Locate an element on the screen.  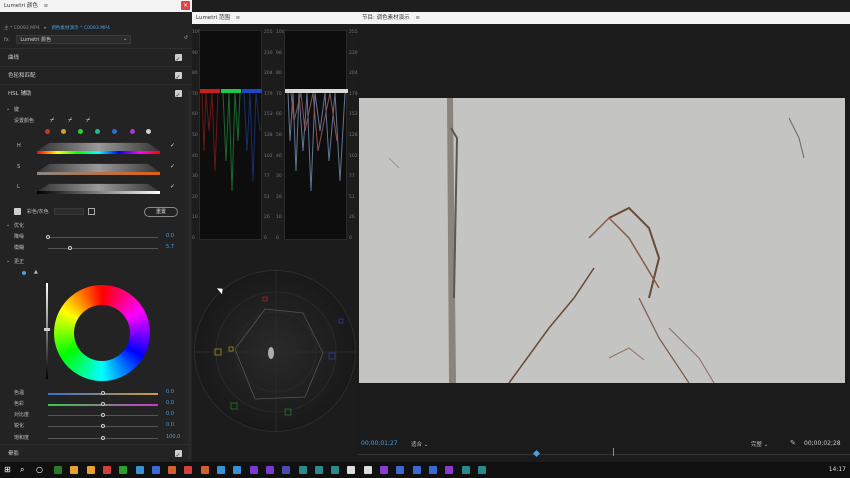
fit-dropdown: 适合 ⌄ is located at coordinates (419, 444).